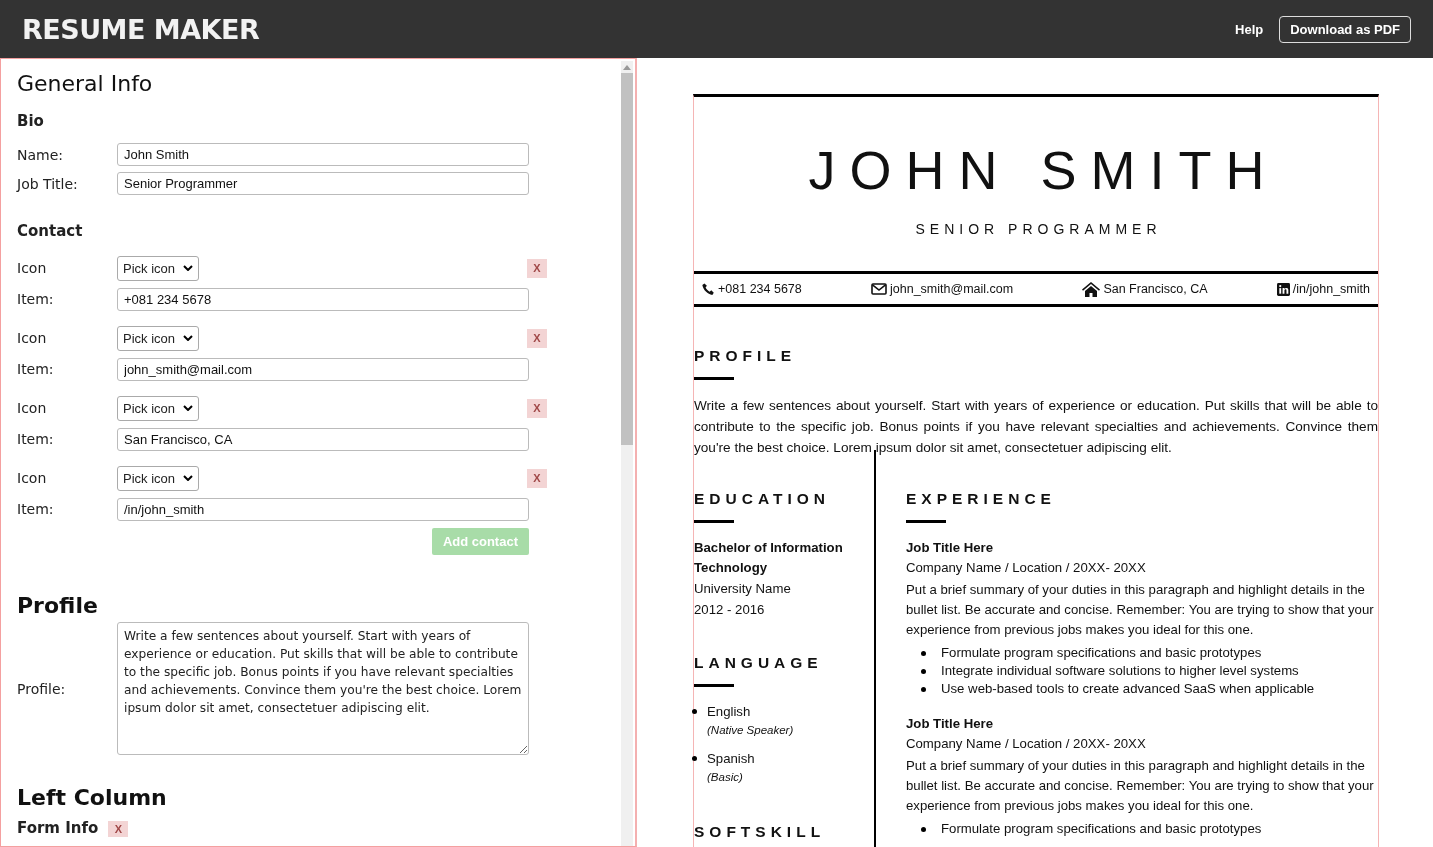  Describe the element at coordinates (48, 183) in the screenshot. I see `field-label: Job Title:` at that location.